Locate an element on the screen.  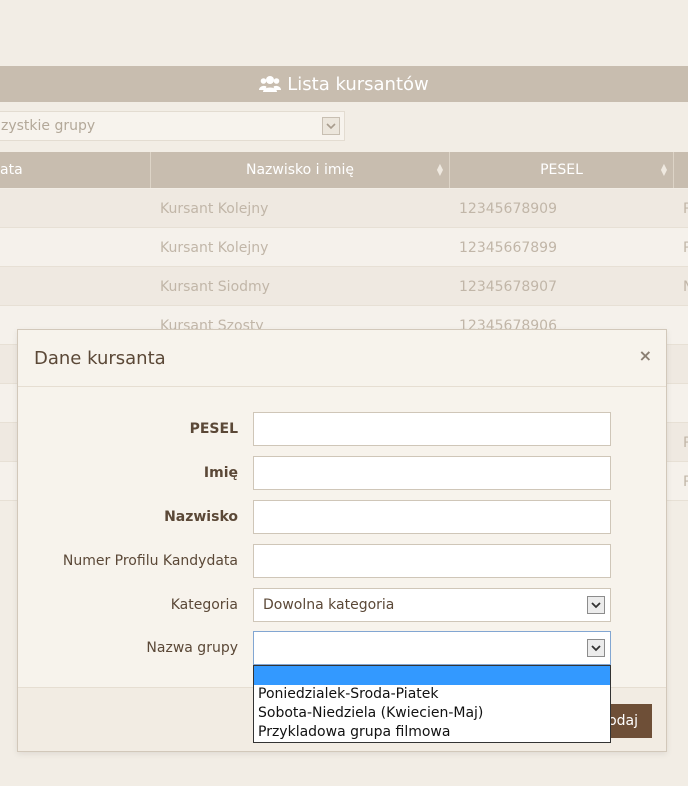
column-header-data: ata is located at coordinates (75, 170).